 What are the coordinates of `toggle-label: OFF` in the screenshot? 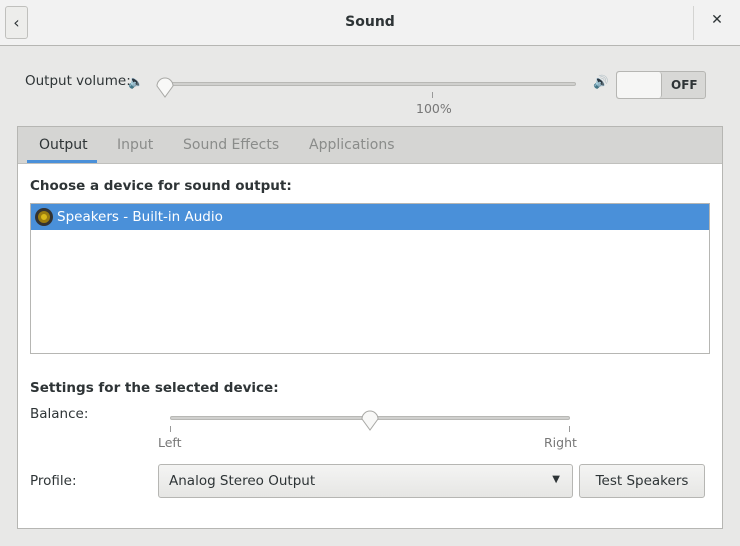 It's located at (684, 85).